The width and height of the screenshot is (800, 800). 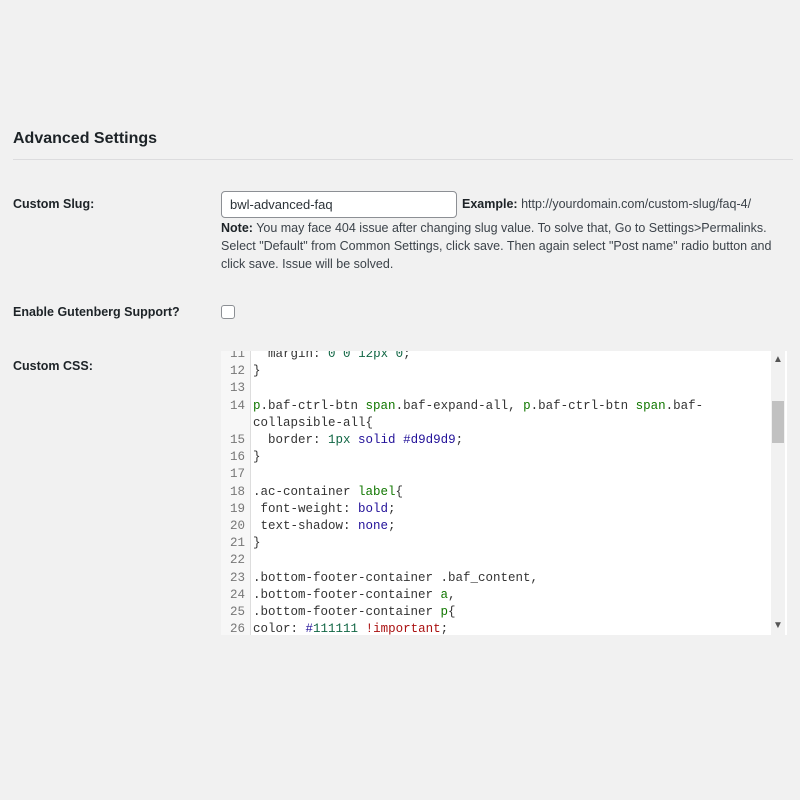 What do you see at coordinates (496, 371) in the screenshot?
I see `code-line: 12}` at bounding box center [496, 371].